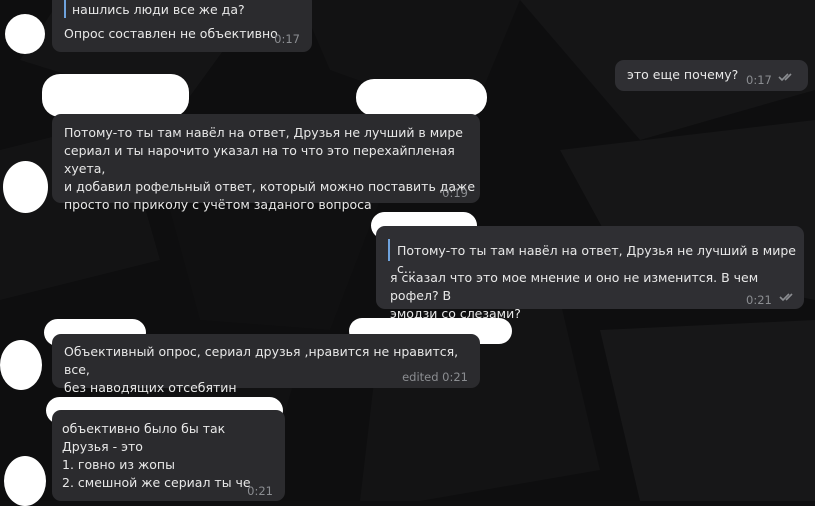 This screenshot has height=506, width=815. I want to click on message-time: edited 0:21, so click(435, 377).